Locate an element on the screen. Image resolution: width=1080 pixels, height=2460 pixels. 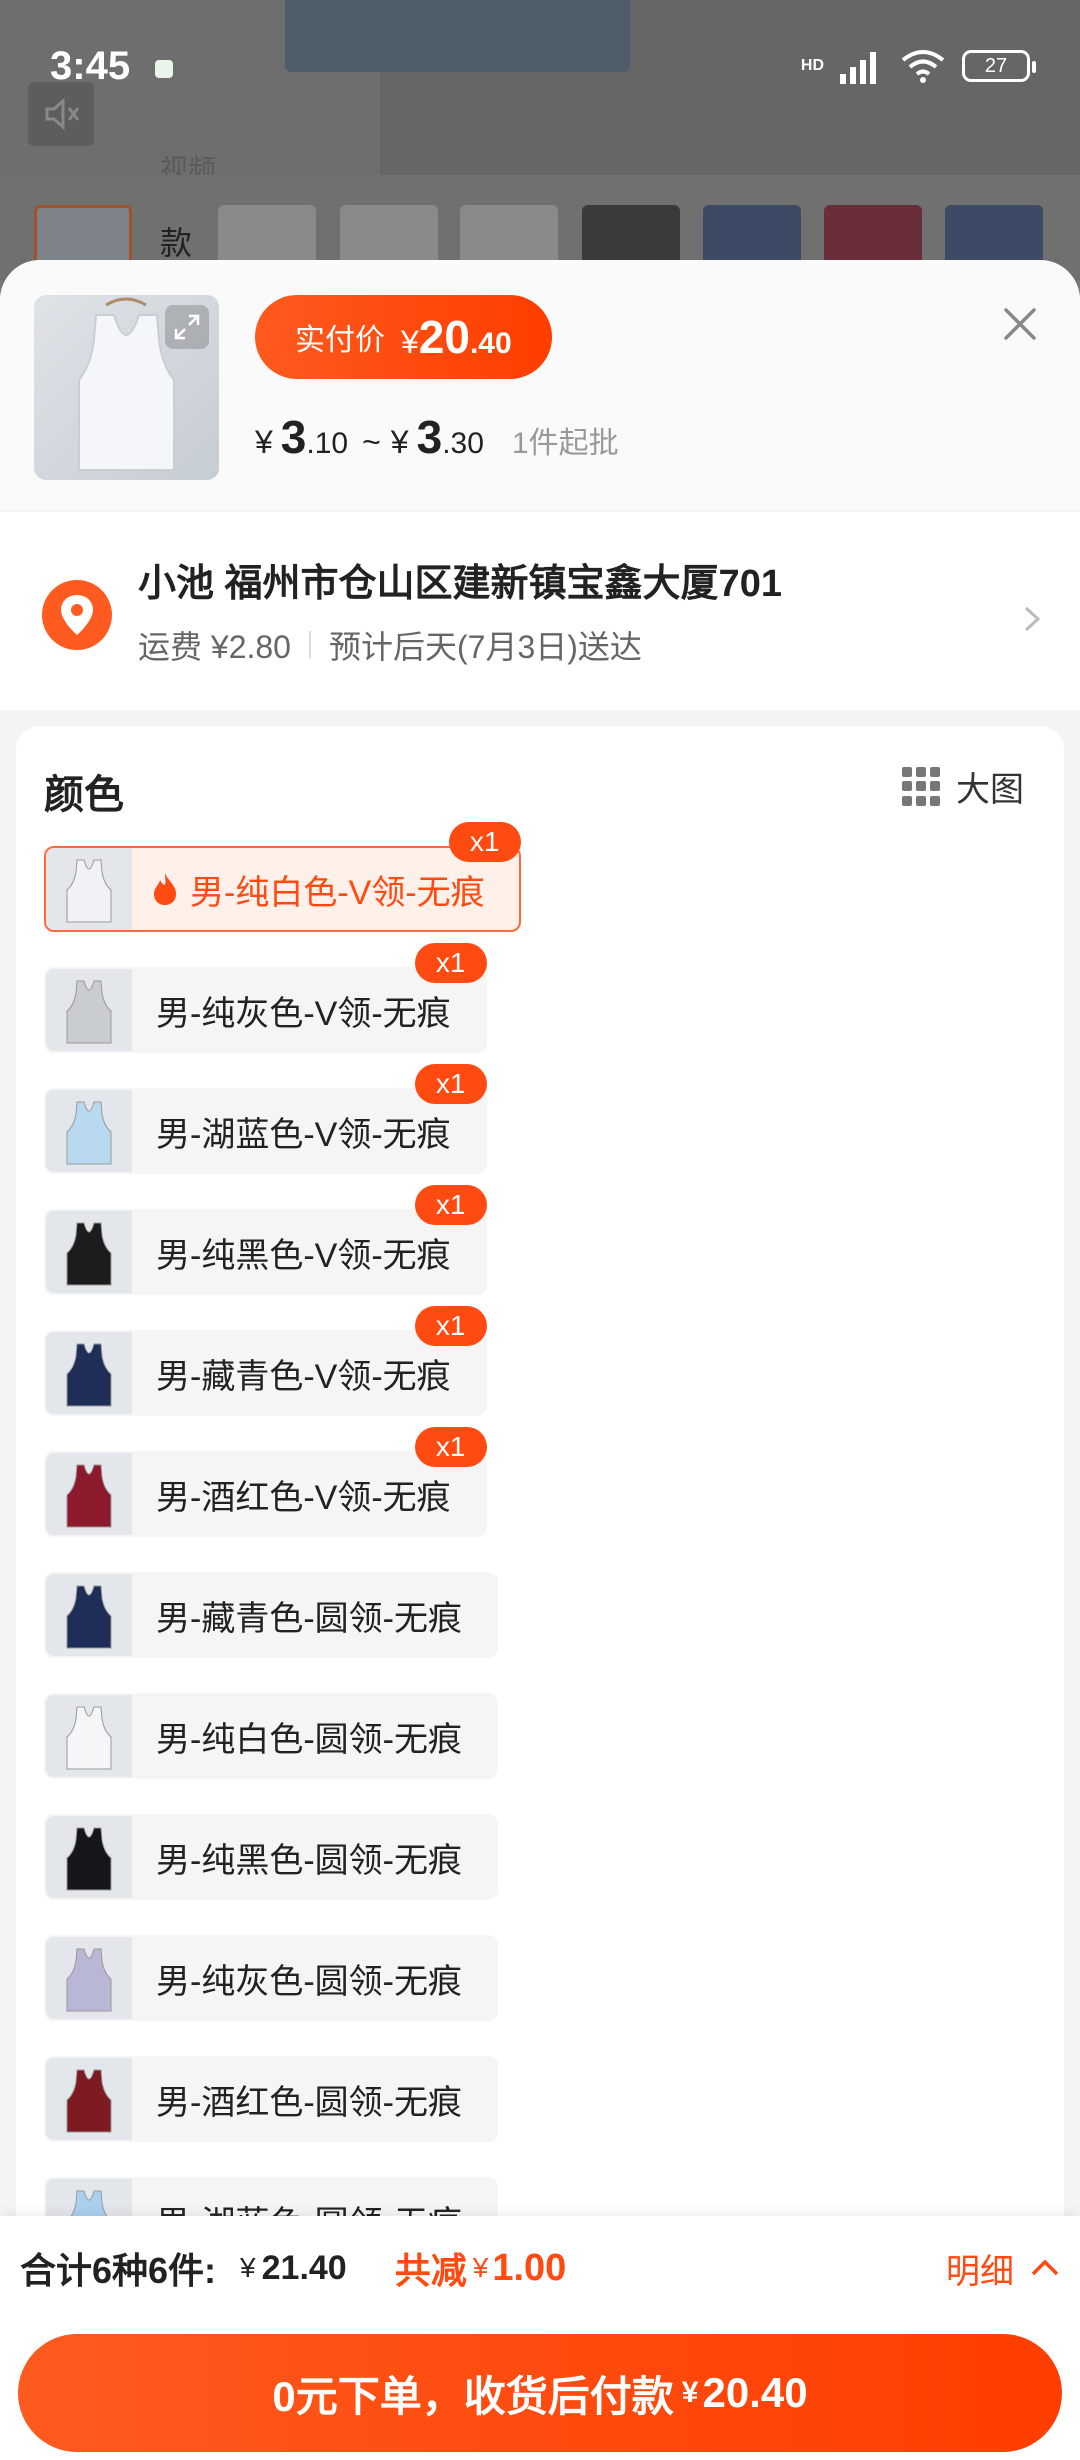
location-icon is located at coordinates (77, 615).